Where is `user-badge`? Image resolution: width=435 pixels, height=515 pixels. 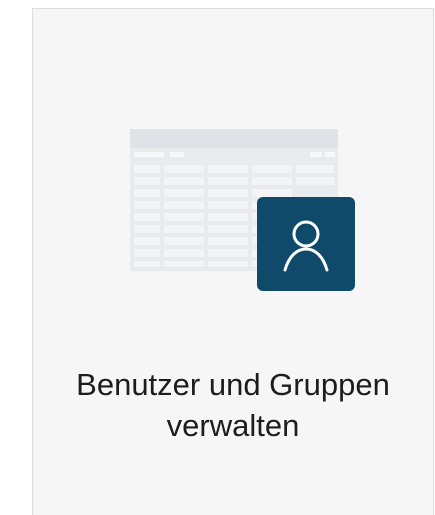 user-badge is located at coordinates (306, 244).